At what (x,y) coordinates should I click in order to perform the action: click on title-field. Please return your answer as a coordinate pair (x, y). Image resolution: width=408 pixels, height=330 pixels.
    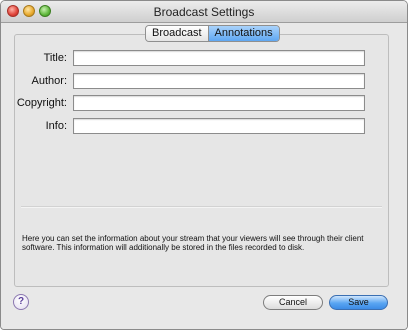
    Looking at the image, I should click on (219, 58).